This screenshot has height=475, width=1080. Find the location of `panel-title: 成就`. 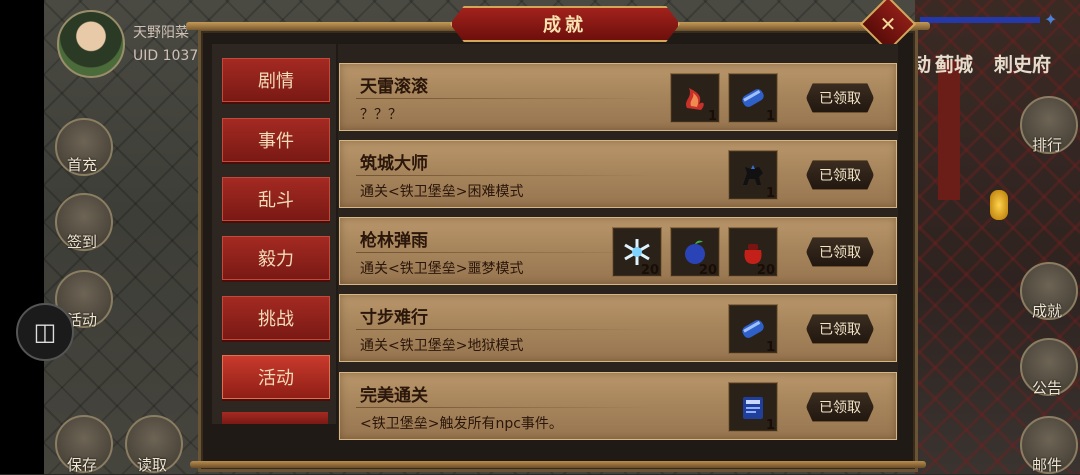

panel-title: 成就 is located at coordinates (565, 25).